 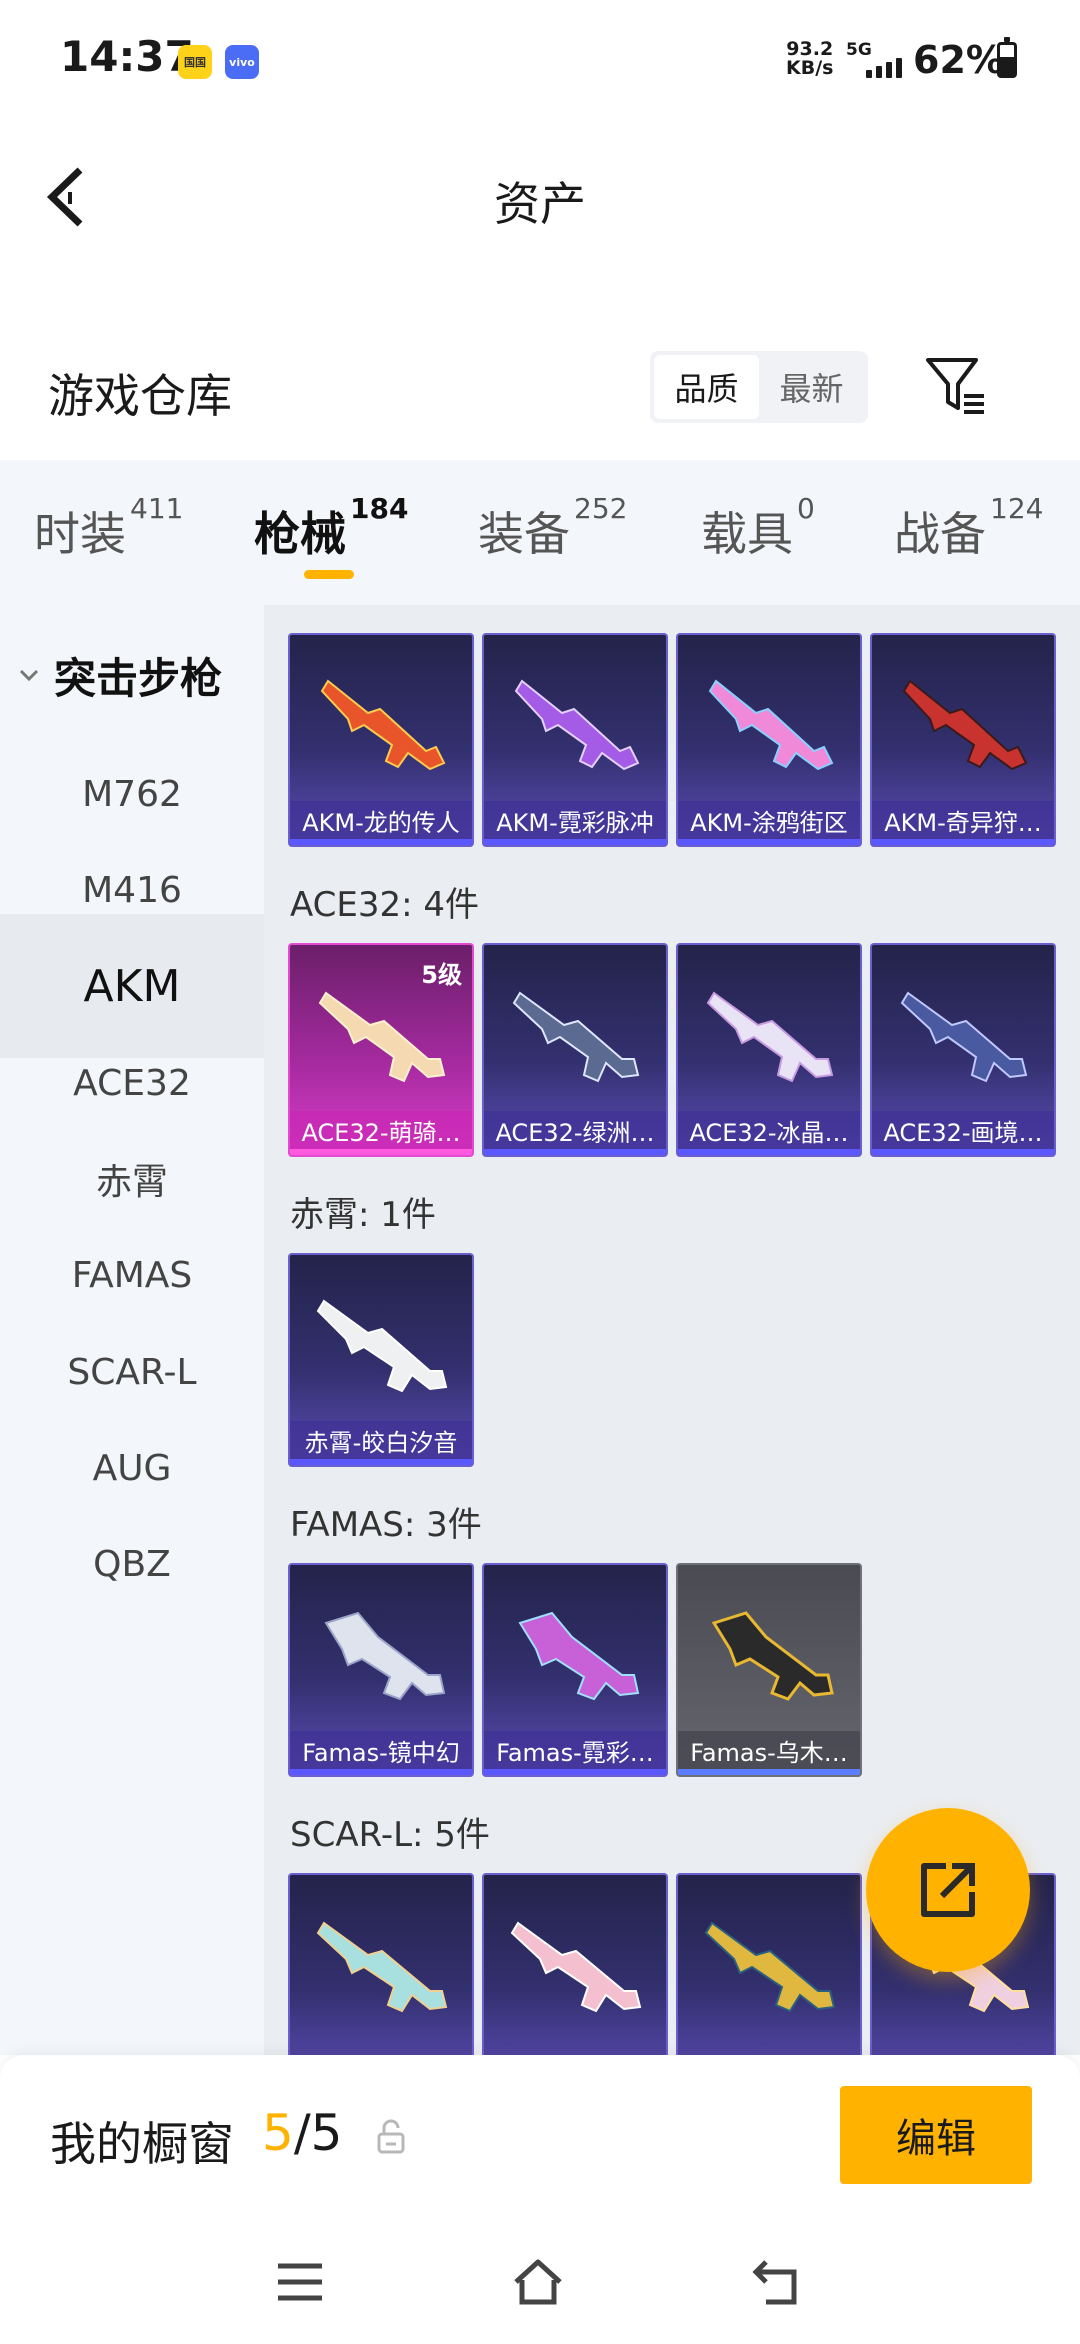 I want to click on showcase-count: 5/5, so click(x=302, y=2133).